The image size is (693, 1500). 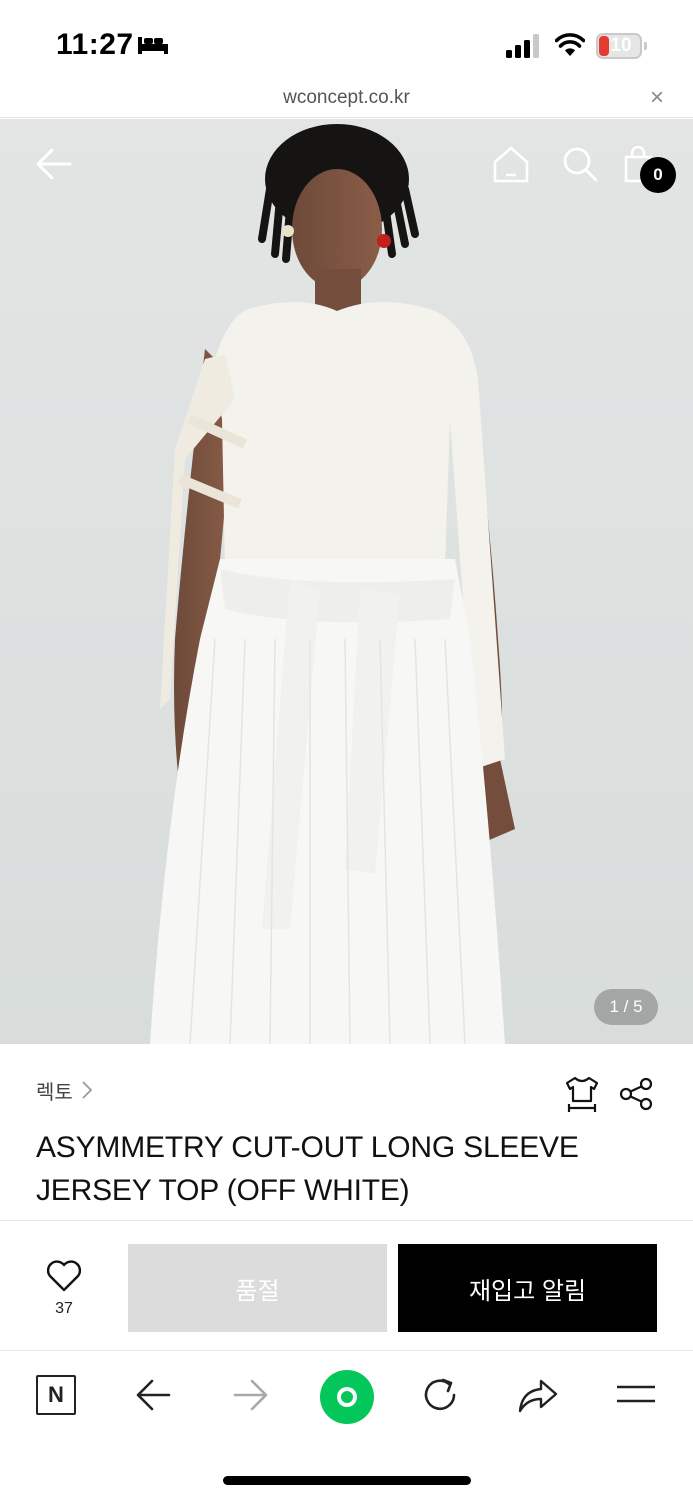 I want to click on like-button: 37, so click(x=64, y=1291).